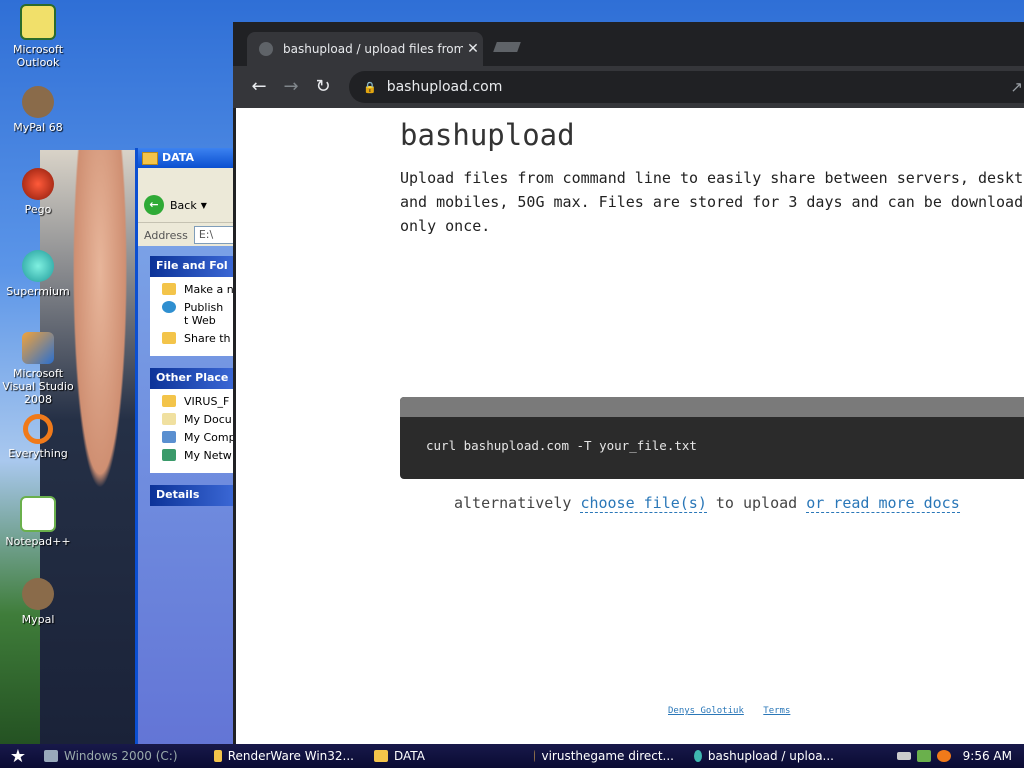  Describe the element at coordinates (943, 756) in the screenshot. I see `search-icon` at that location.